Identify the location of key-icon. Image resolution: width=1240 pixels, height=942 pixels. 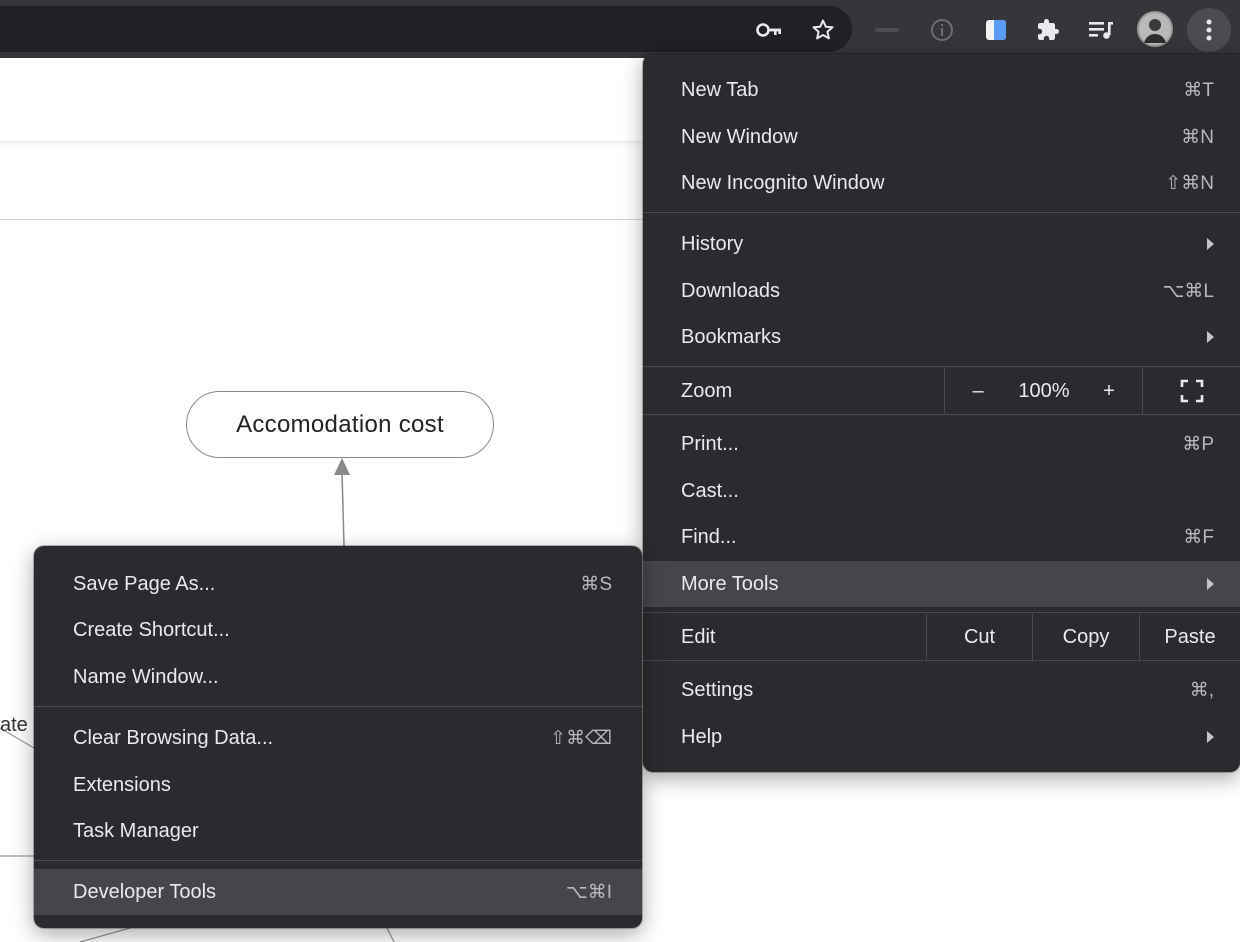
(769, 30).